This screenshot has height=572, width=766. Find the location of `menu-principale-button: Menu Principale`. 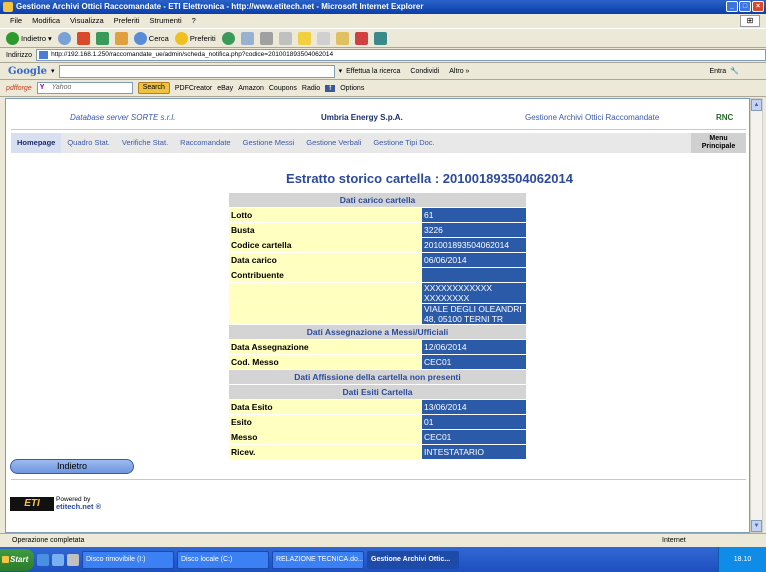

menu-principale-button: Menu Principale is located at coordinates (718, 143).